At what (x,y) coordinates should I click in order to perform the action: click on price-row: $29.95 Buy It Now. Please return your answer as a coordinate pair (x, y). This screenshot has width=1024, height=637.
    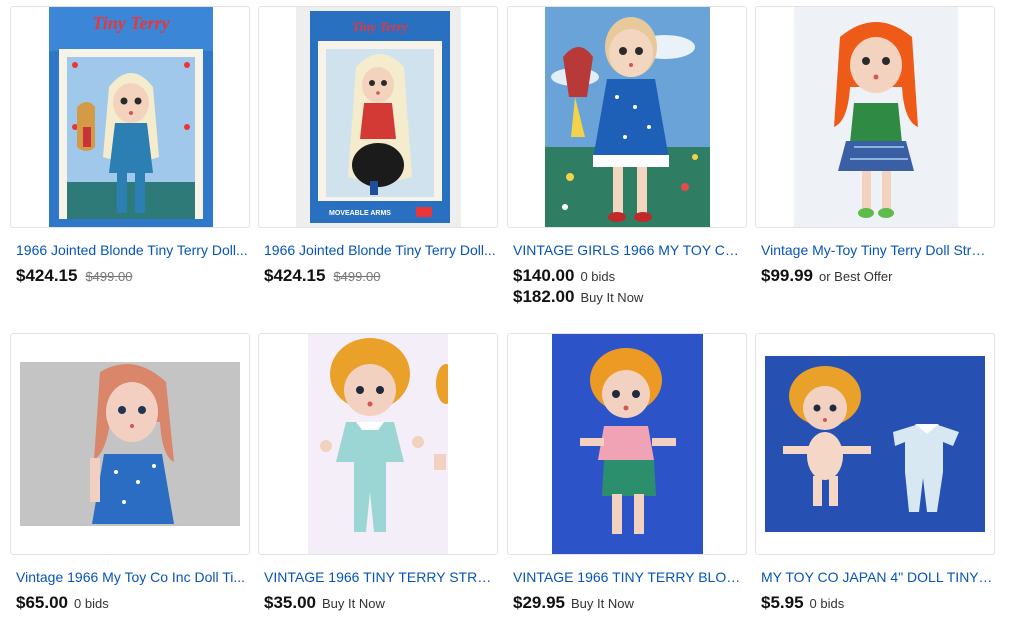
    Looking at the image, I should click on (629, 603).